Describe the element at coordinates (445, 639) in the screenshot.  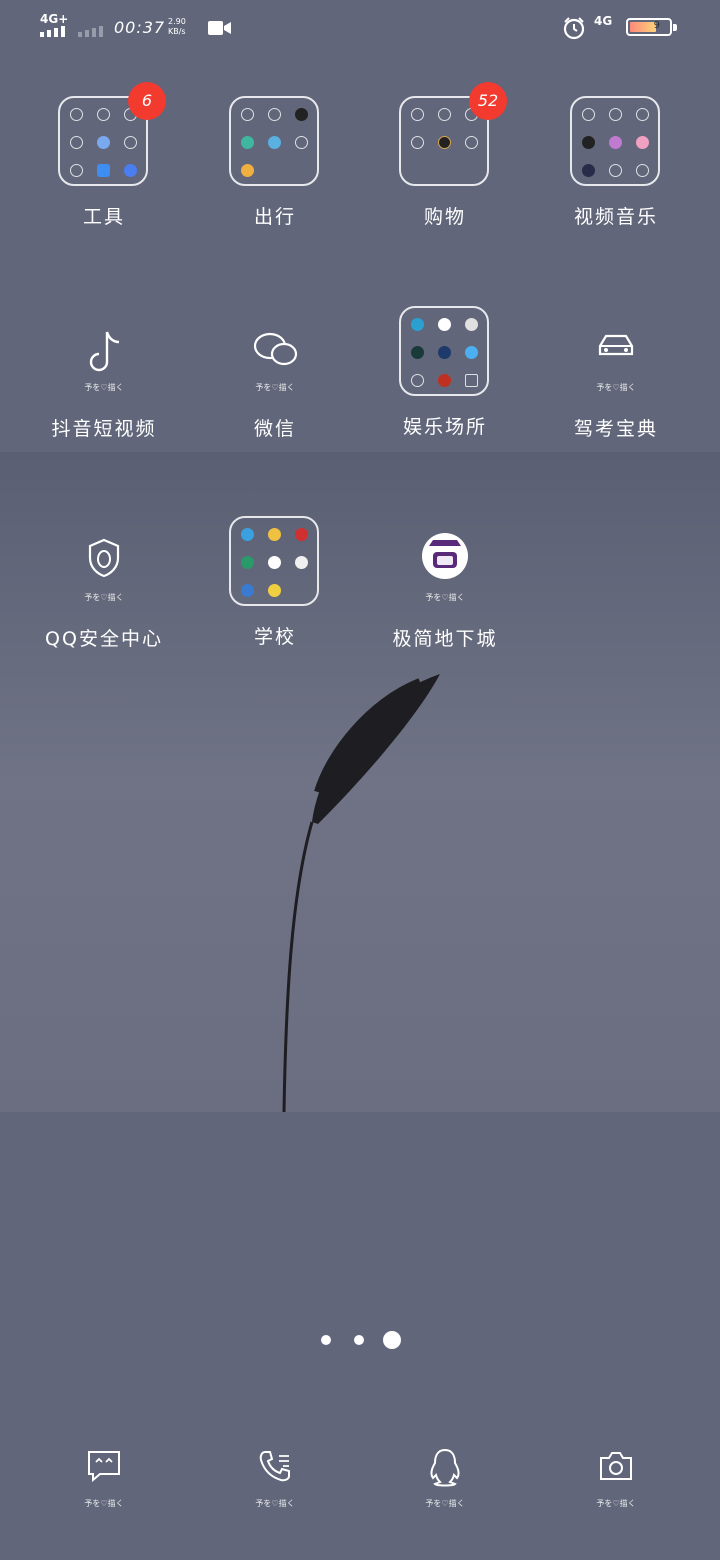
I see `app-label: 极简地下城` at that location.